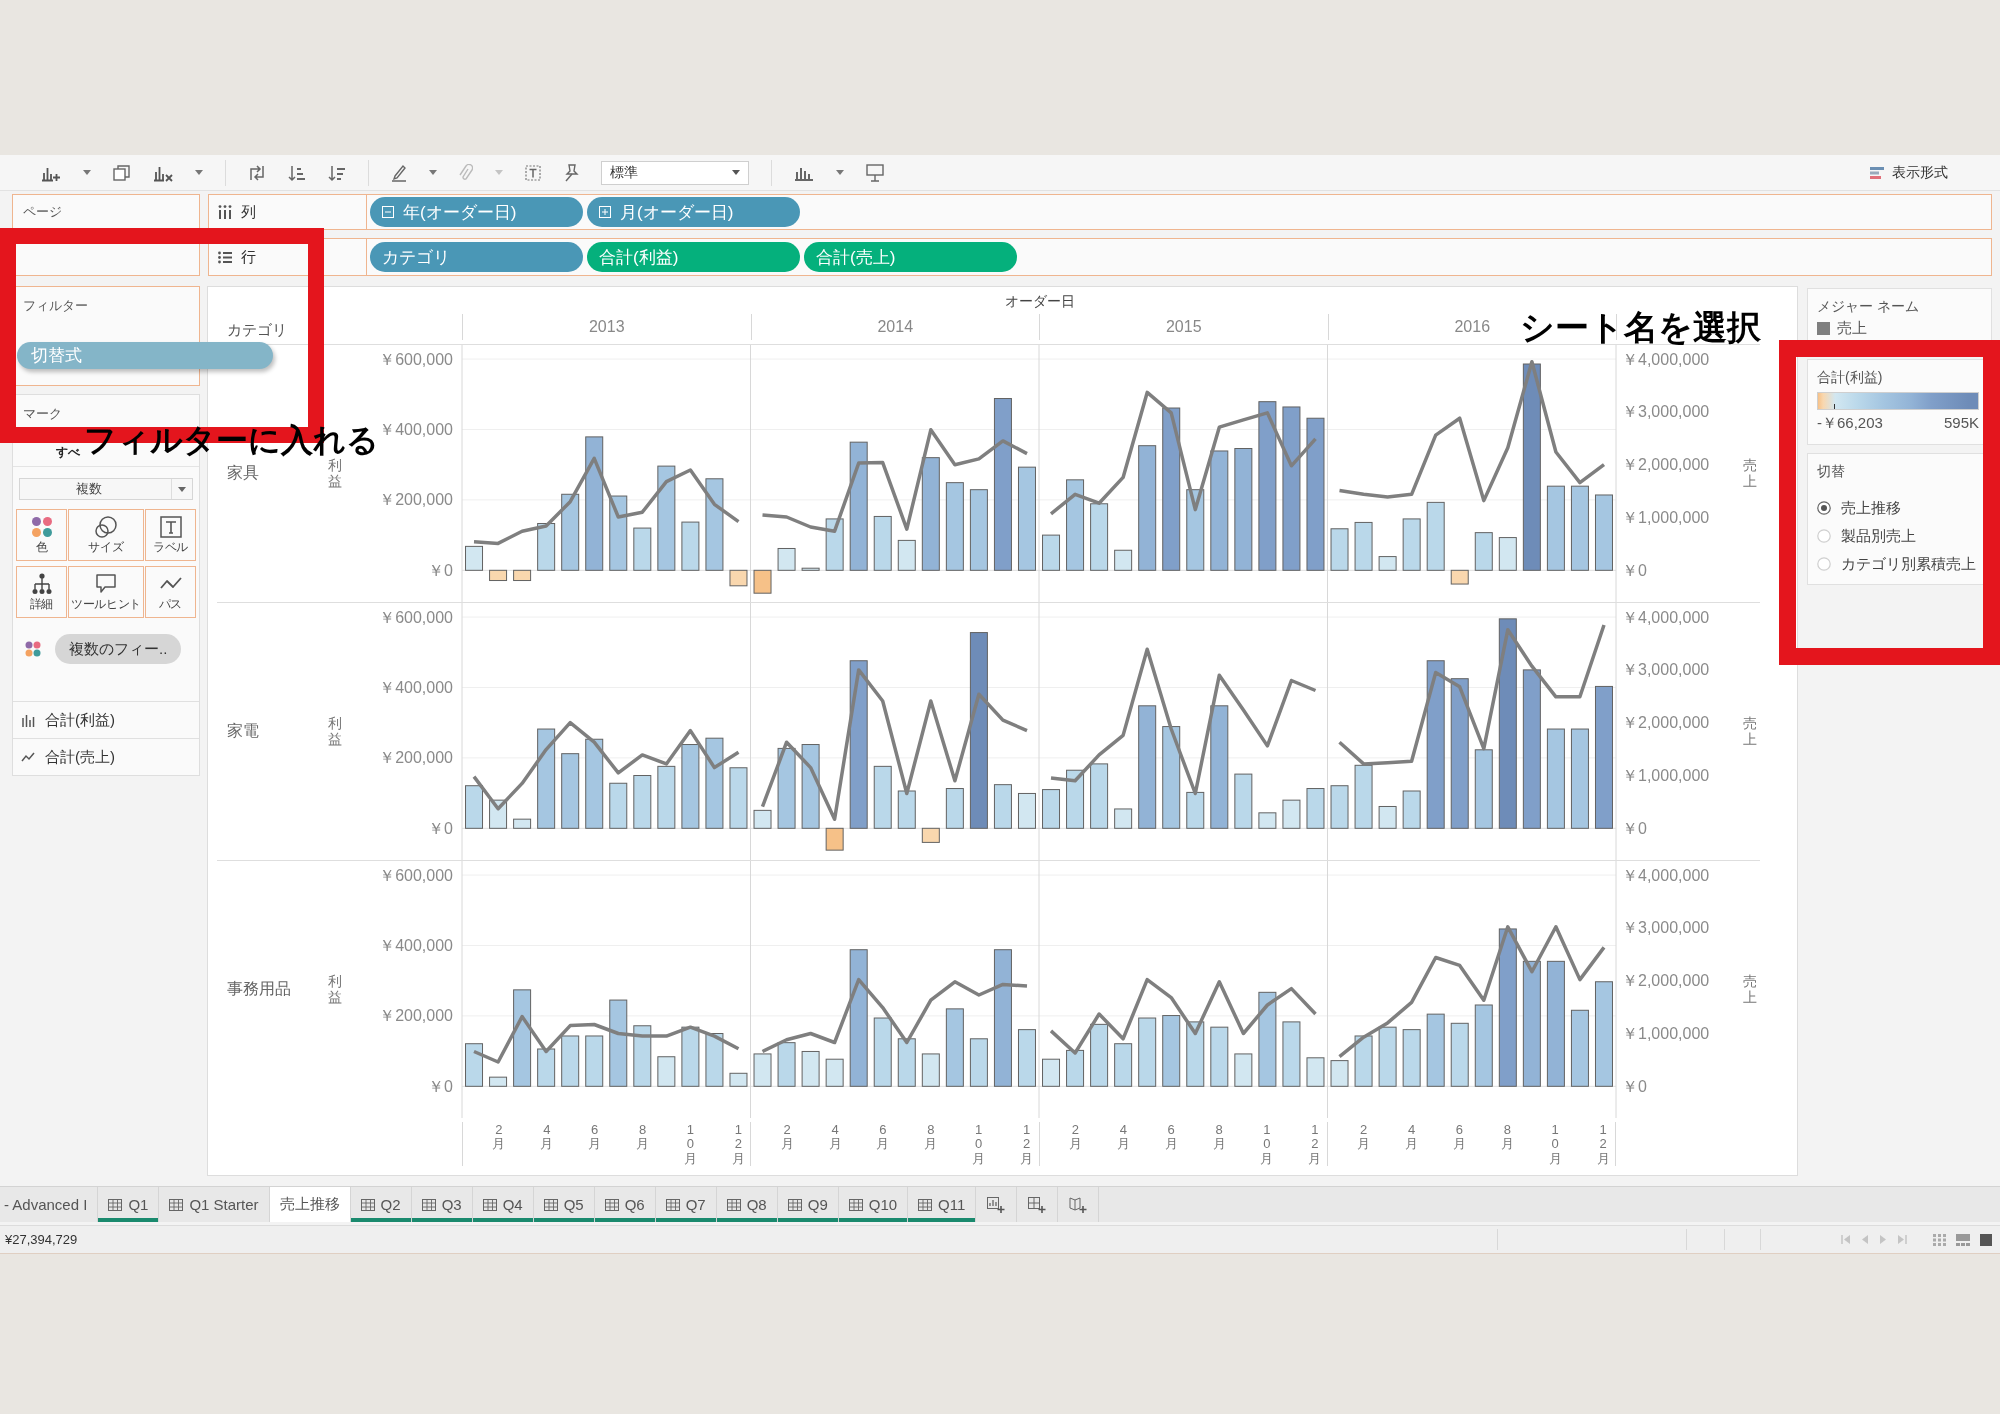 This screenshot has height=1414, width=2000. Describe the element at coordinates (106, 489) in the screenshot. I see `mark-type-dropdown: 複数` at that location.